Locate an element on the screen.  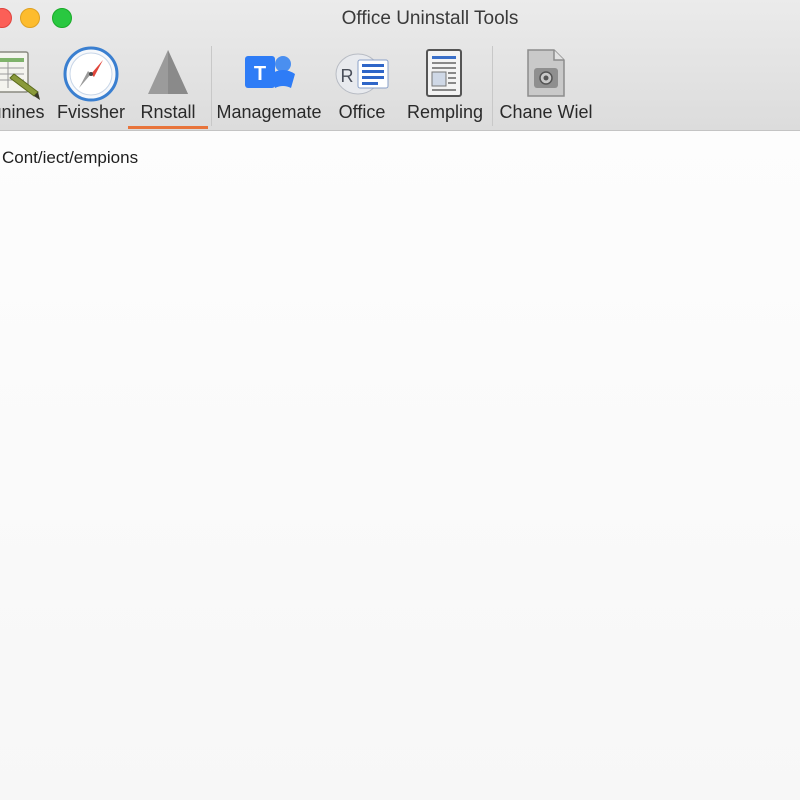
toolbar-item-chane-wiel: Chane Wiel is located at coordinates (546, 87).